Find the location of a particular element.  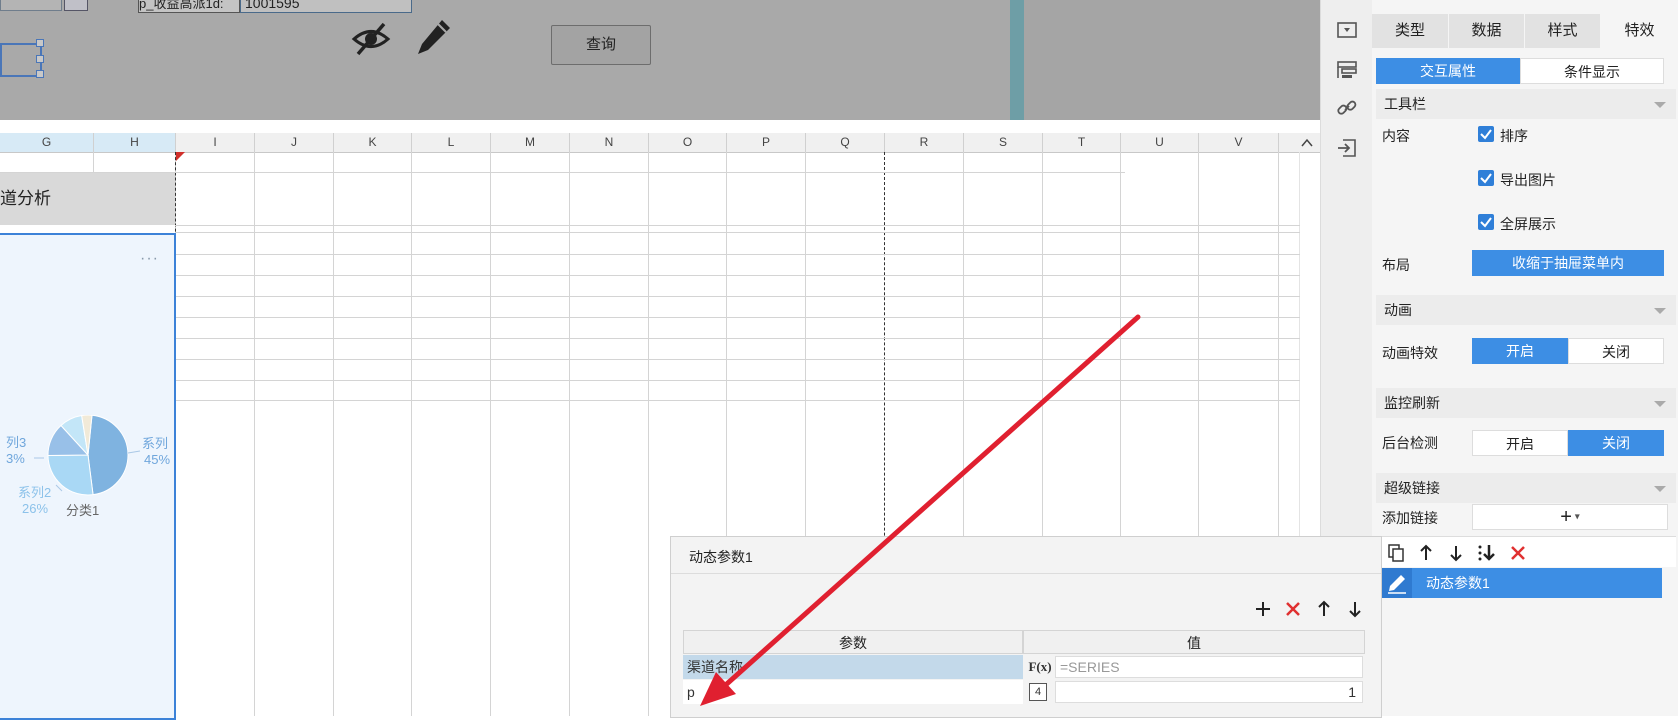

layout-select: 收缩于抽屉菜单内 is located at coordinates (1568, 263).